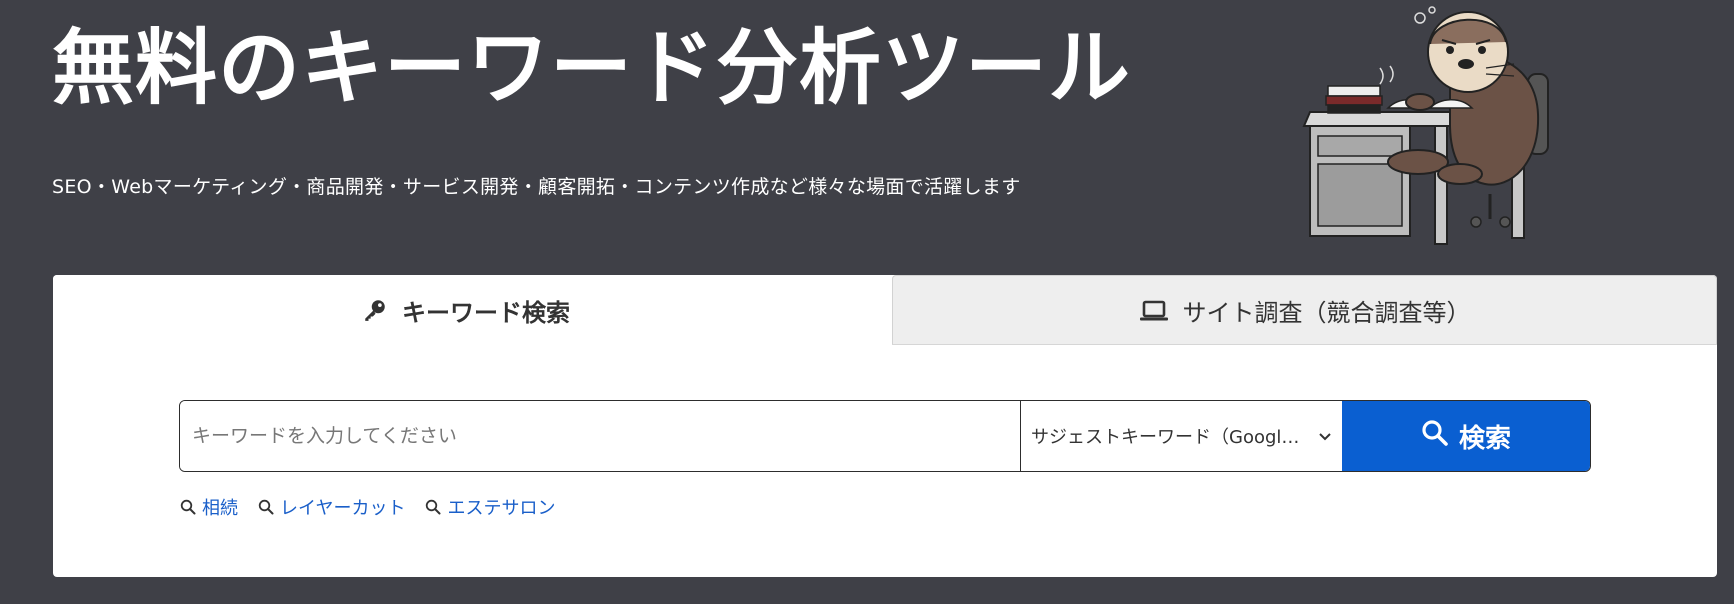 The image size is (1734, 604). I want to click on suggested-keyword-link: レイヤーカット, so click(331, 507).